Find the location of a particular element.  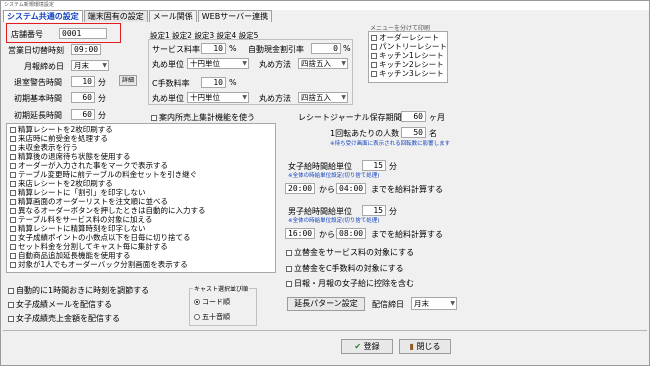

list-item: テーブル変更時に前テーブルの料金セットを引き継ぐ is located at coordinates (141, 174).